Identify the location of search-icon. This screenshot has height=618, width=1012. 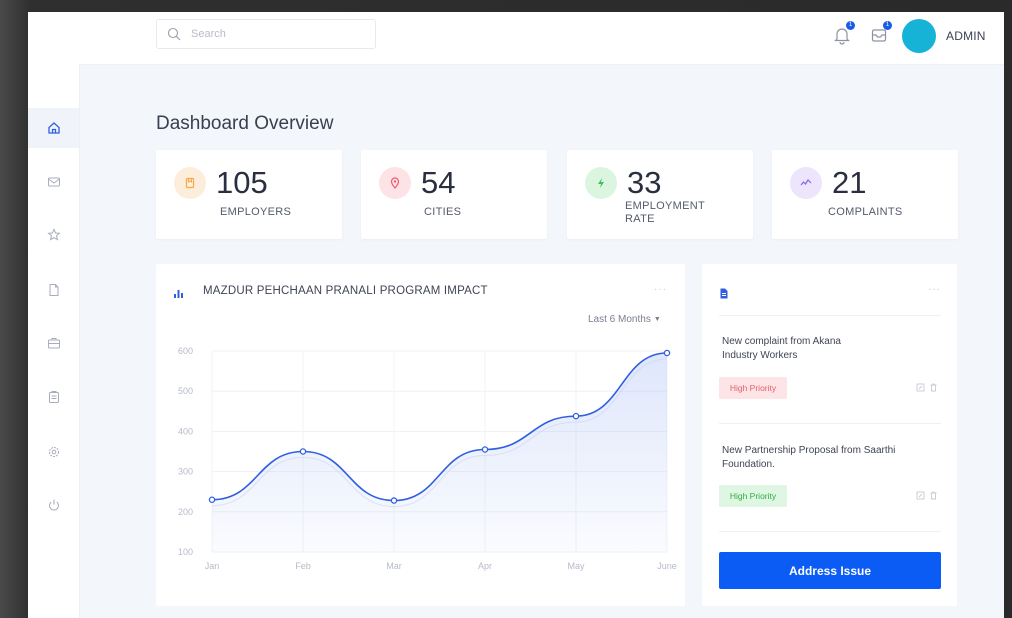
(174, 34).